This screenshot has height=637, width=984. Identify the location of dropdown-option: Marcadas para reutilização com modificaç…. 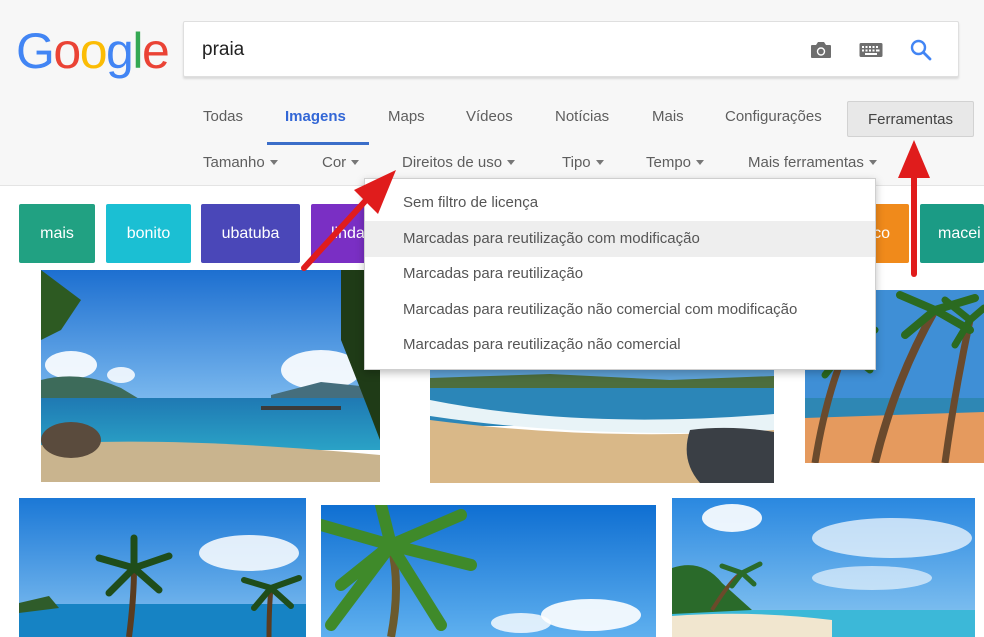
(620, 239).